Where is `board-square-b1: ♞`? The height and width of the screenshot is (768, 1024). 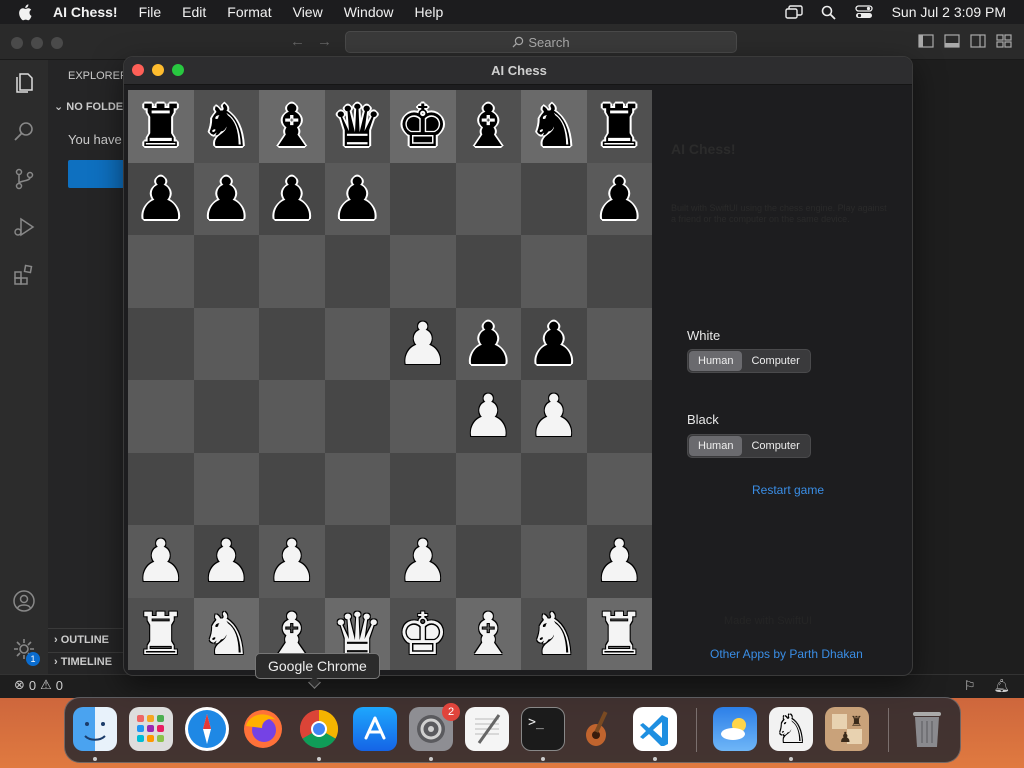
board-square-b1: ♞ is located at coordinates (226, 633).